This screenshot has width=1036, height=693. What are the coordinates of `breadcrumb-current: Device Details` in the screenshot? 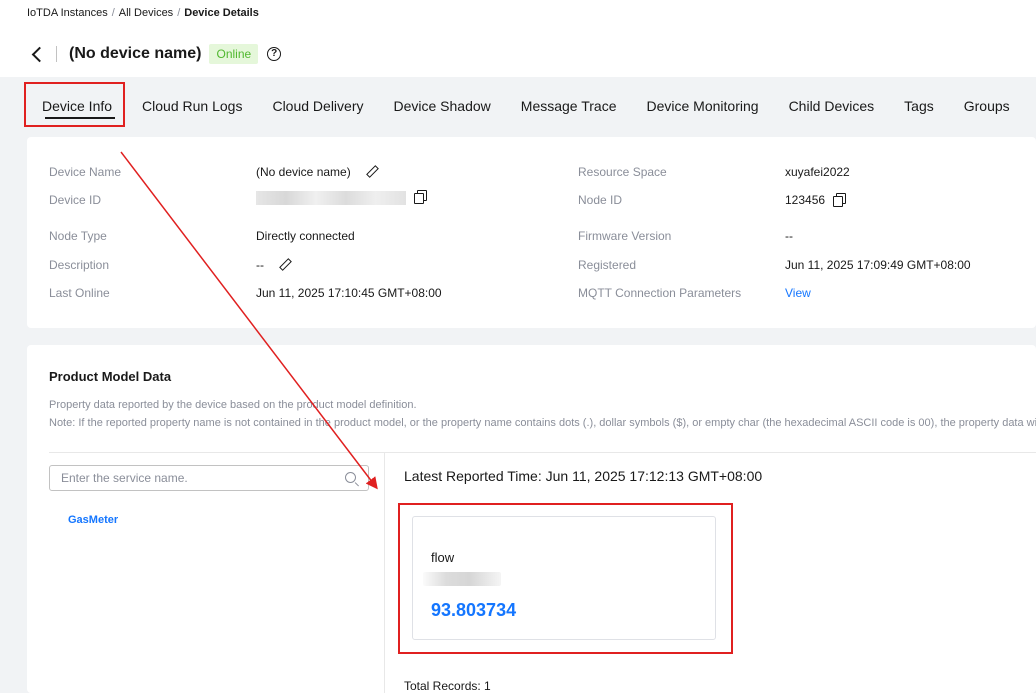 It's located at (221, 13).